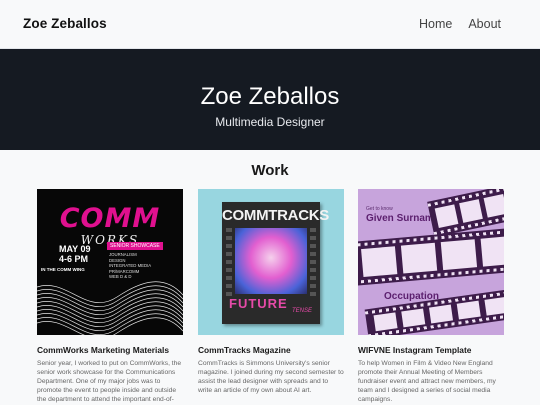 The width and height of the screenshot is (540, 405). I want to click on wave-lines-graphic, so click(110, 308).